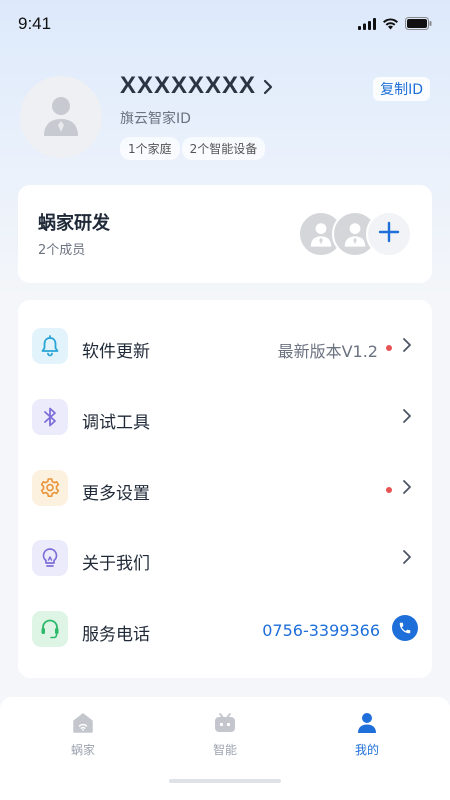  What do you see at coordinates (321, 630) in the screenshot?
I see `service-phone-number: 0756-3399366` at bounding box center [321, 630].